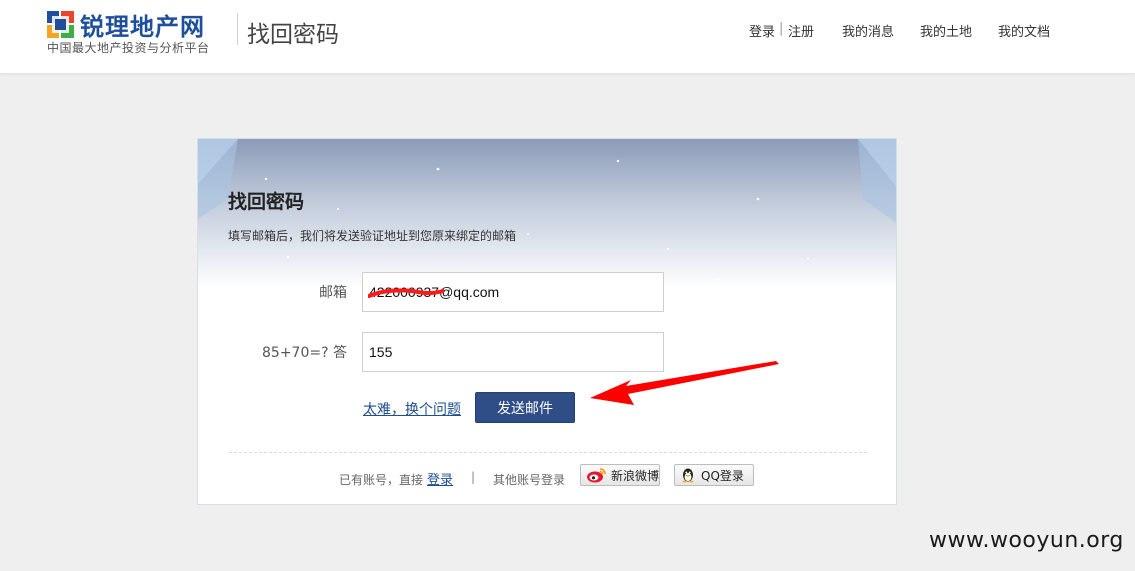  What do you see at coordinates (304, 353) in the screenshot?
I see `captcha-label: 85+70=? 答` at bounding box center [304, 353].